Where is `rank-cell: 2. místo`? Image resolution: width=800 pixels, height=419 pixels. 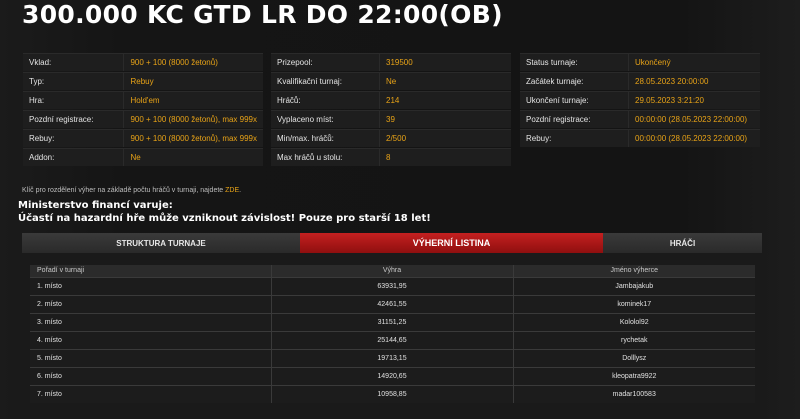 rank-cell: 2. místo is located at coordinates (150, 303).